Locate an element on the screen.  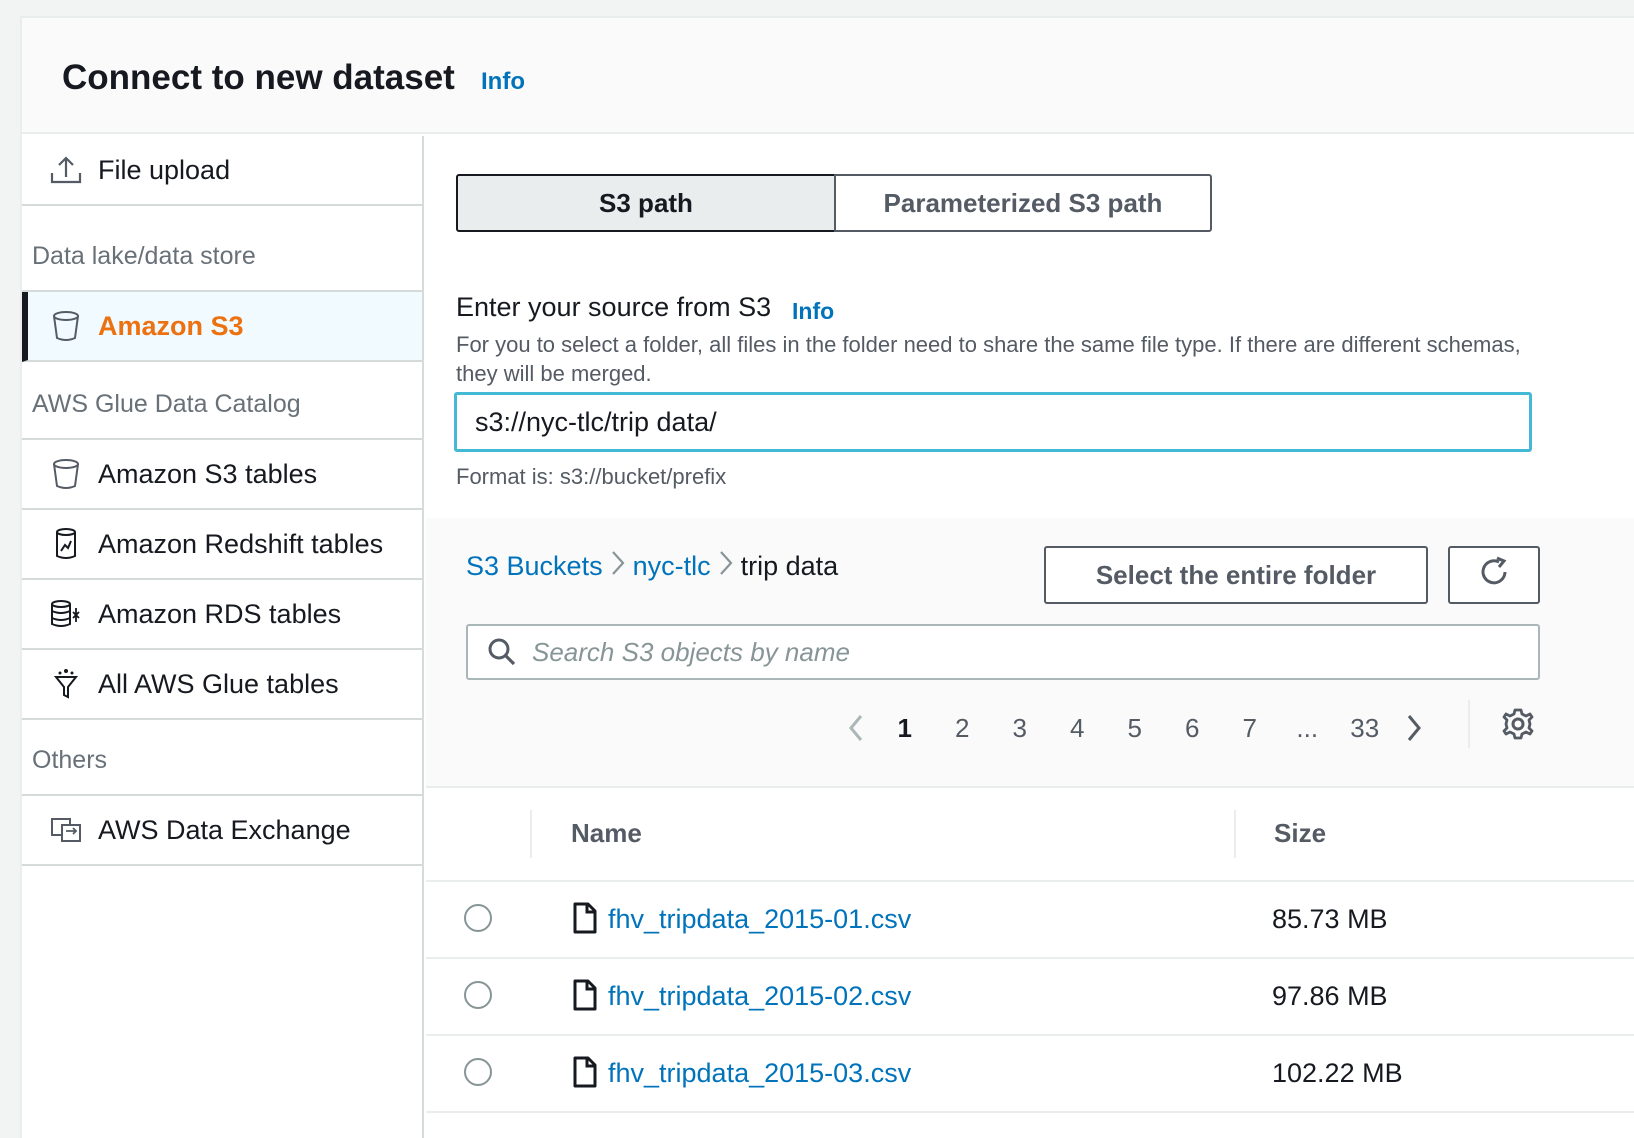
sidebar-item-s3-tables: Amazon S3 tables is located at coordinates (222, 475).